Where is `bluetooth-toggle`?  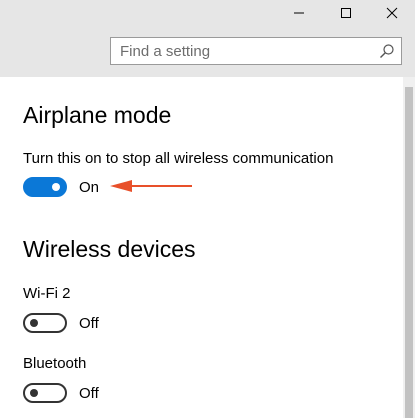 bluetooth-toggle is located at coordinates (45, 393).